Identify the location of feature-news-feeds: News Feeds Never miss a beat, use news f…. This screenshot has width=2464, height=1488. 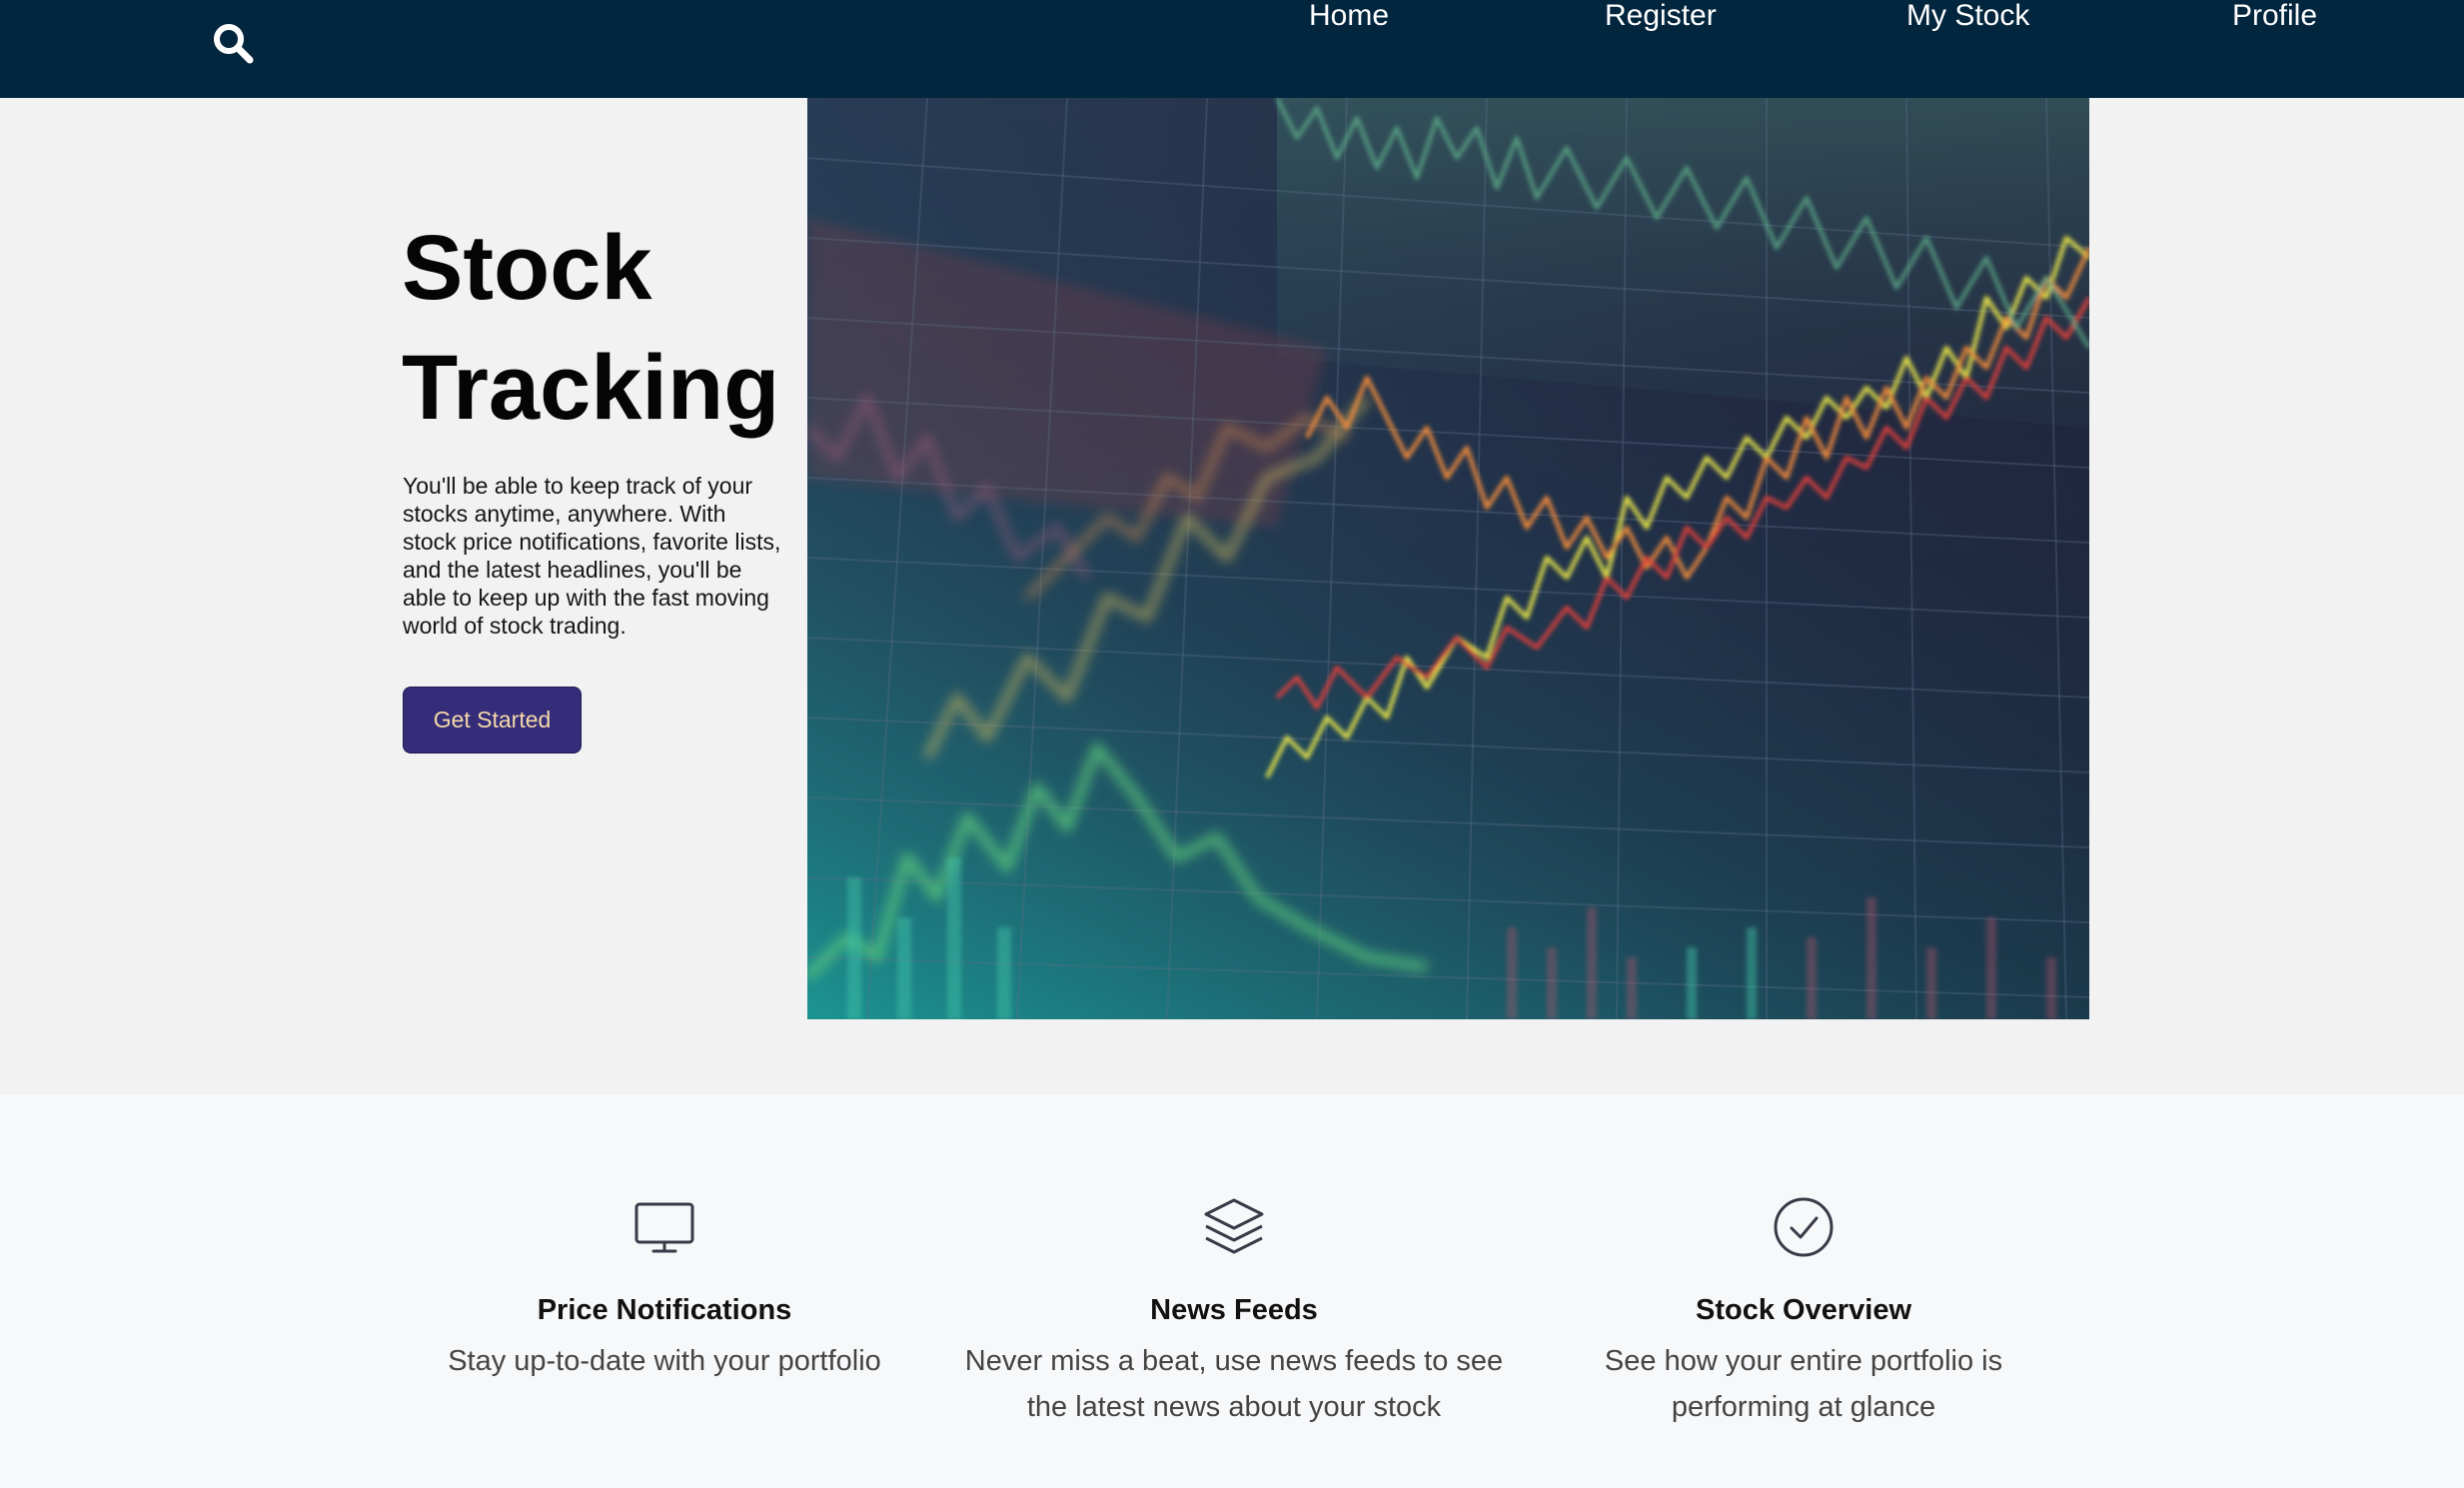
(1234, 1312).